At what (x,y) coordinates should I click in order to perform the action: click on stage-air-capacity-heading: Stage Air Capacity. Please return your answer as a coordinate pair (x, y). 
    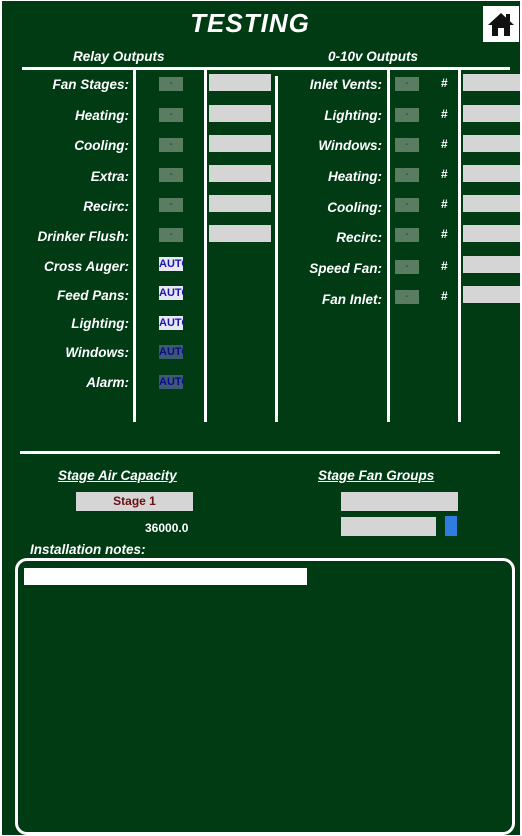
    Looking at the image, I should click on (117, 475).